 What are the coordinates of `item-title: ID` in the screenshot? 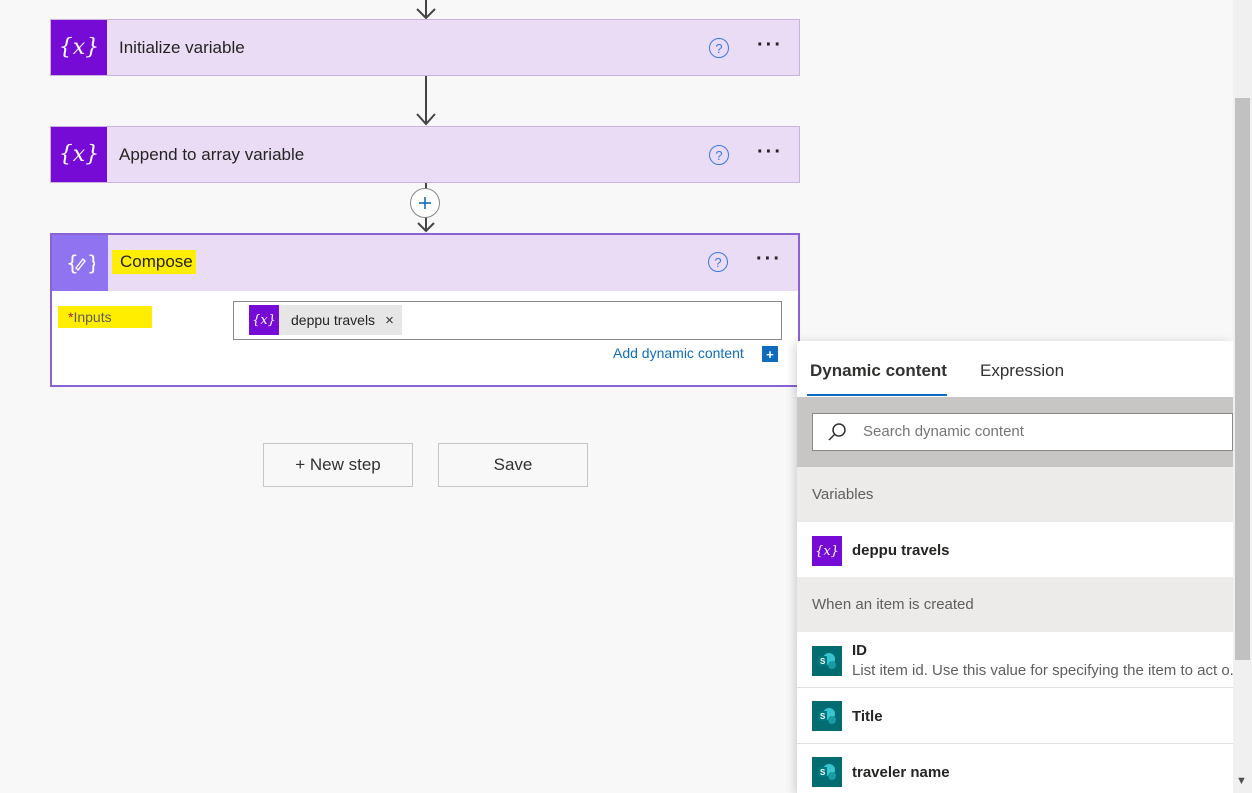 It's located at (859, 650).